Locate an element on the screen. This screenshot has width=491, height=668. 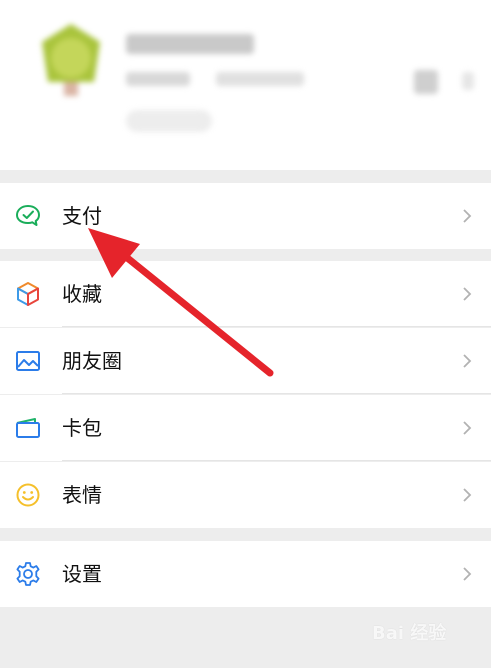
menu-label-moments: 朋友圈 is located at coordinates (92, 361).